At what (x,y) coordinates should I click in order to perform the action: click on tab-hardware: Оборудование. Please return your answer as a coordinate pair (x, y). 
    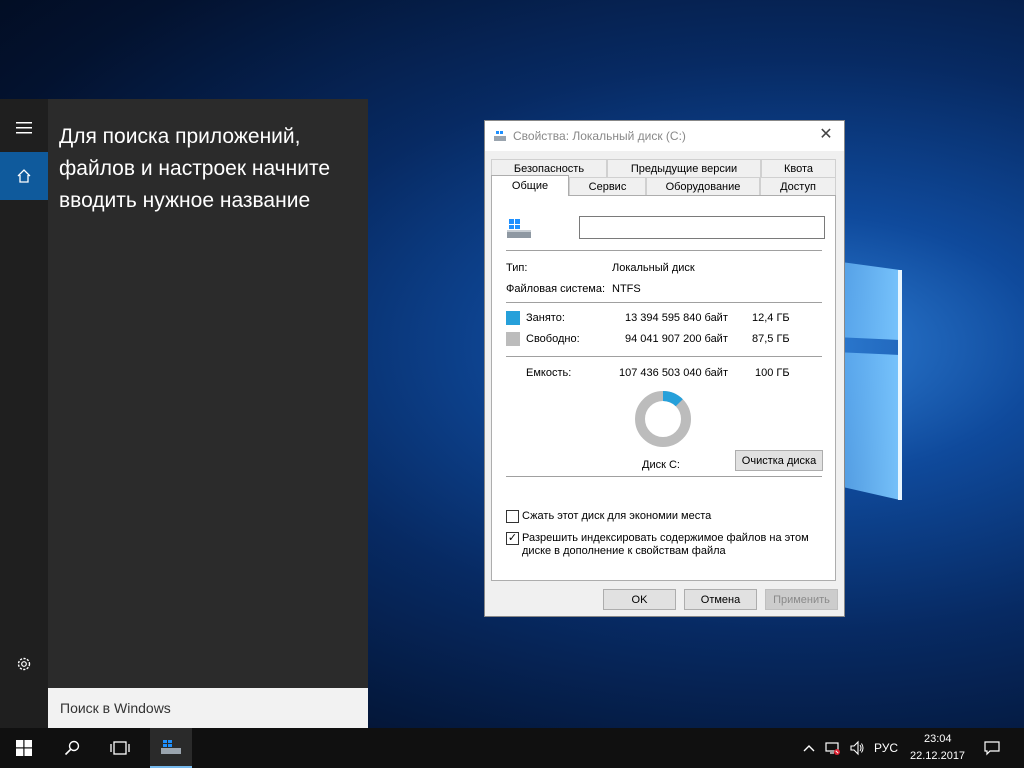
    Looking at the image, I should click on (703, 186).